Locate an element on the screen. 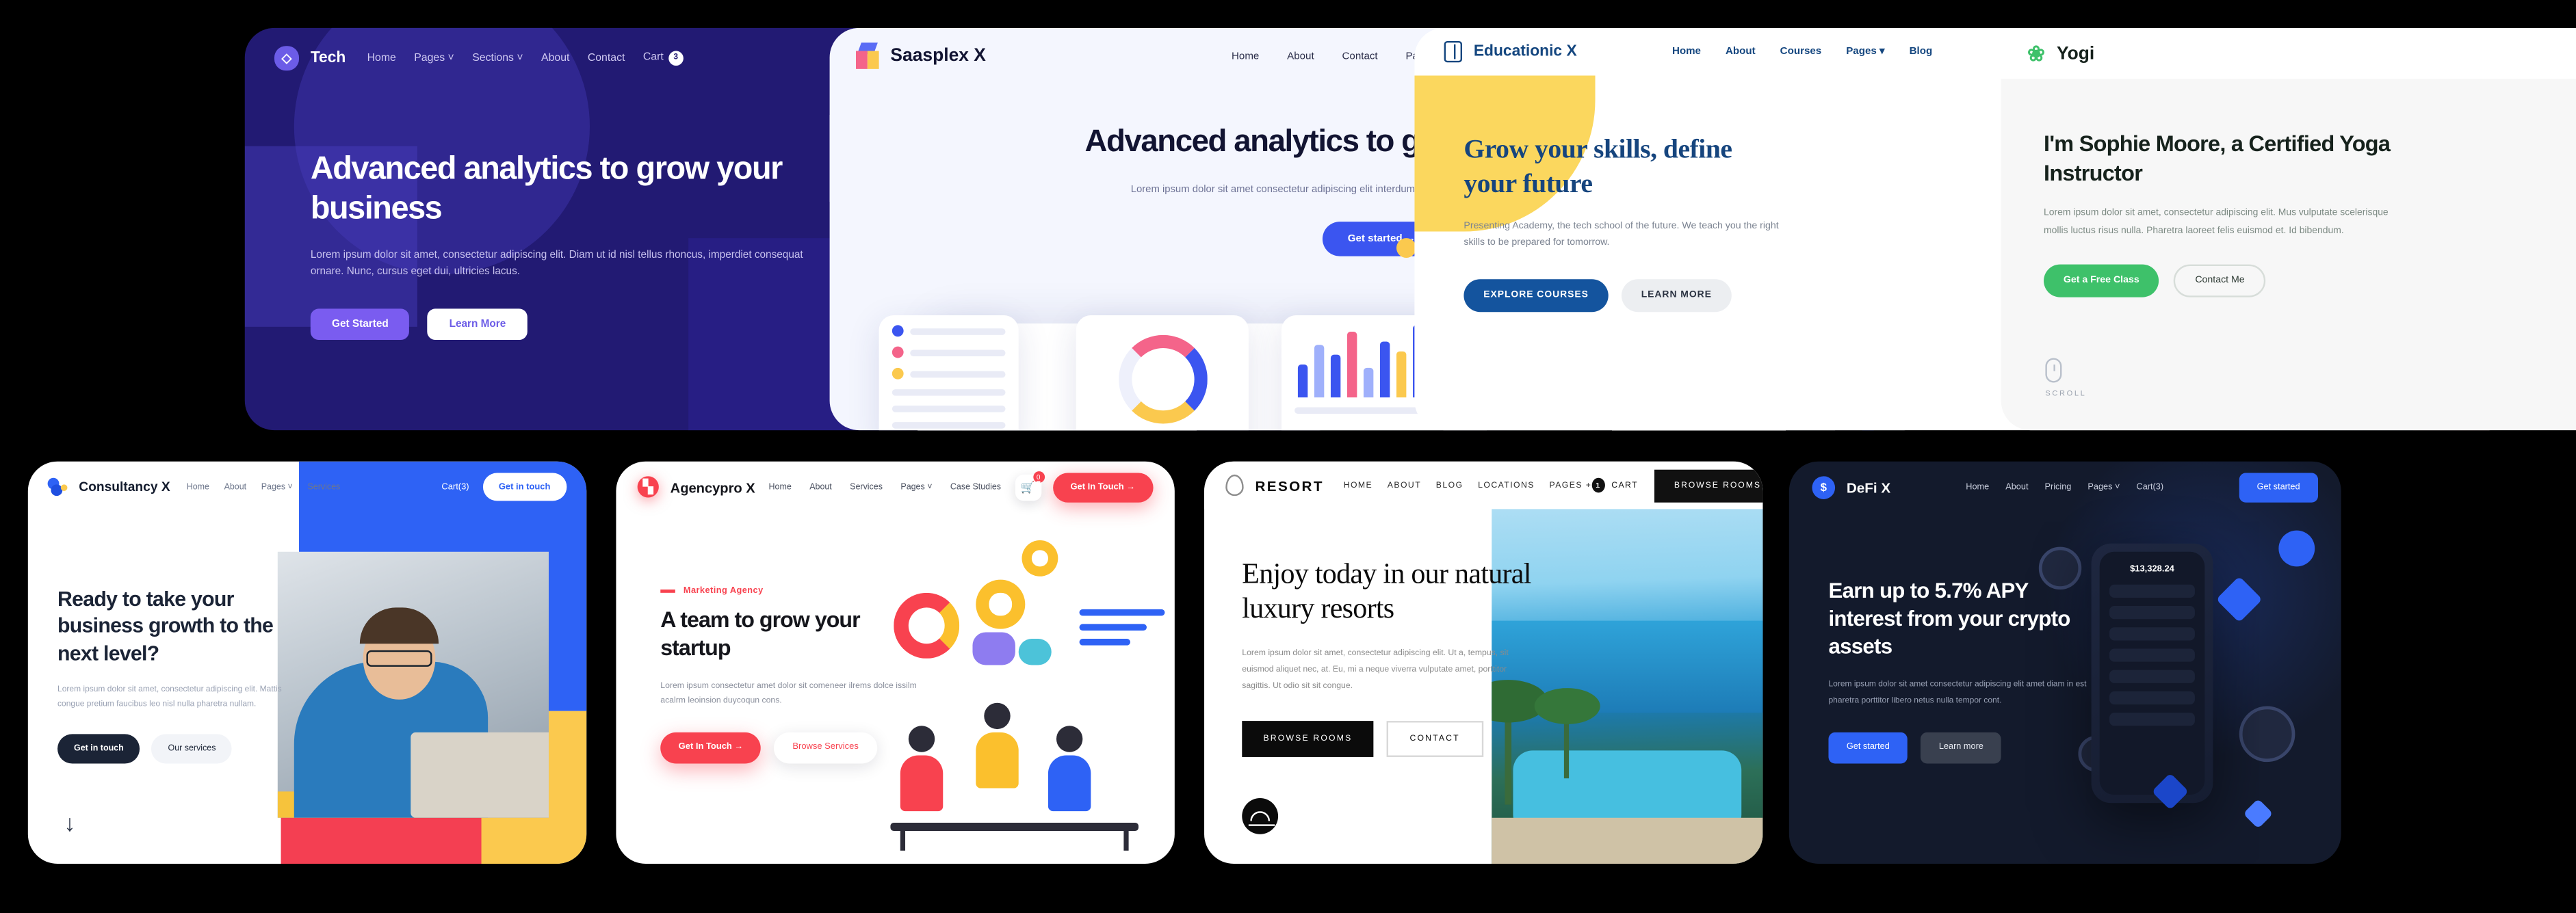 This screenshot has height=913, width=2576. brand-logo: Consultancy X is located at coordinates (109, 487).